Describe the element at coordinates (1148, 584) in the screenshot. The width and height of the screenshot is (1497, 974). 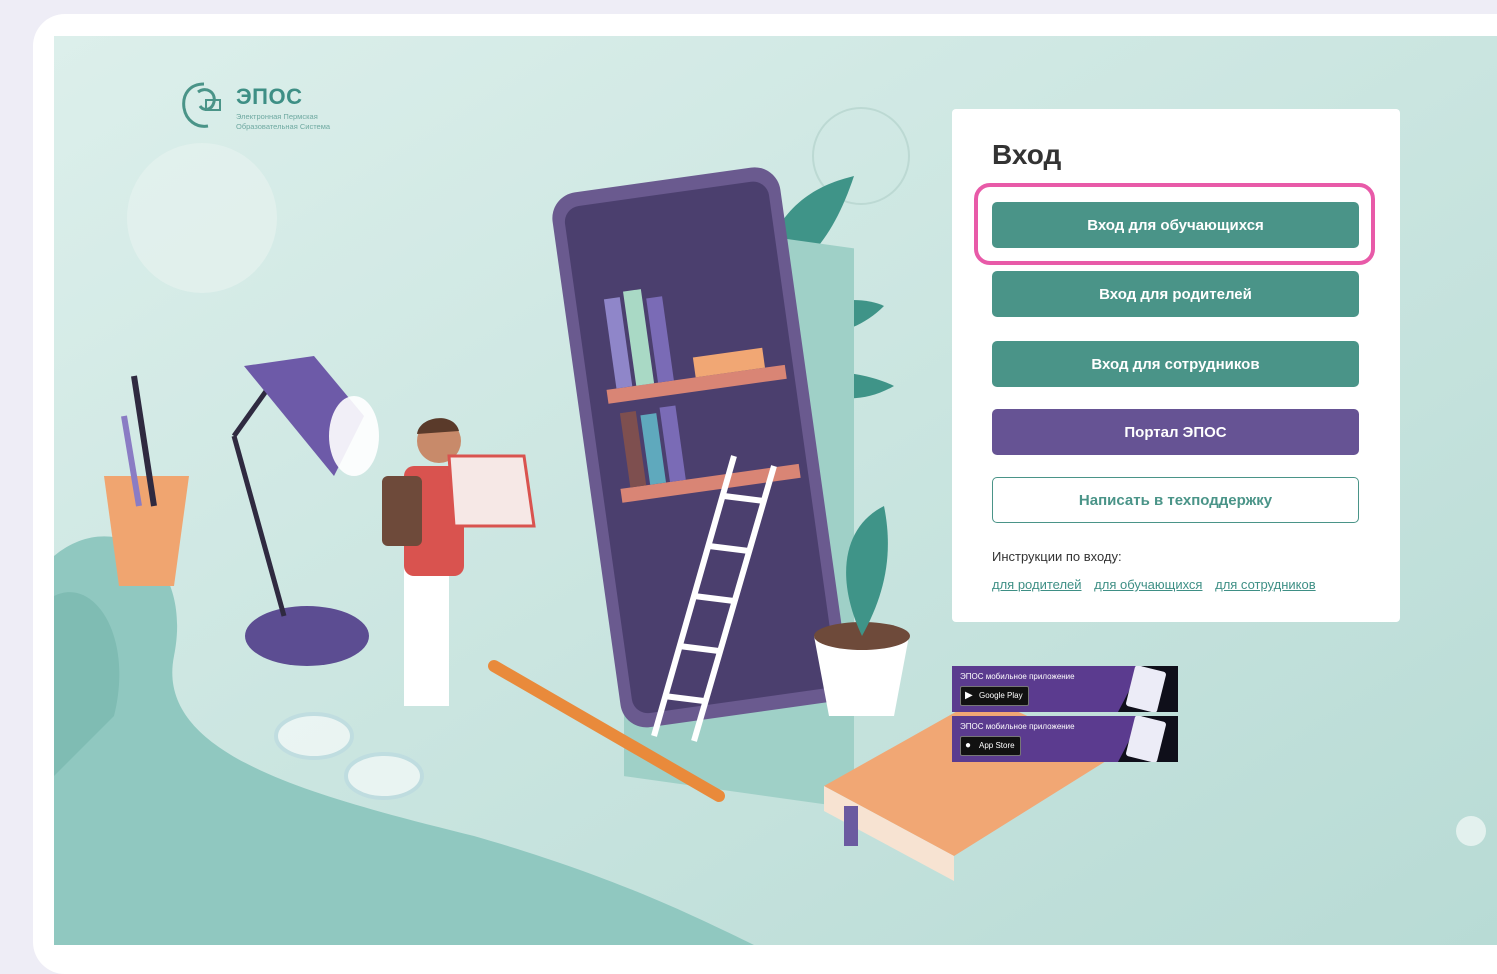
I see `instruction-link-students: для обучающихся` at that location.